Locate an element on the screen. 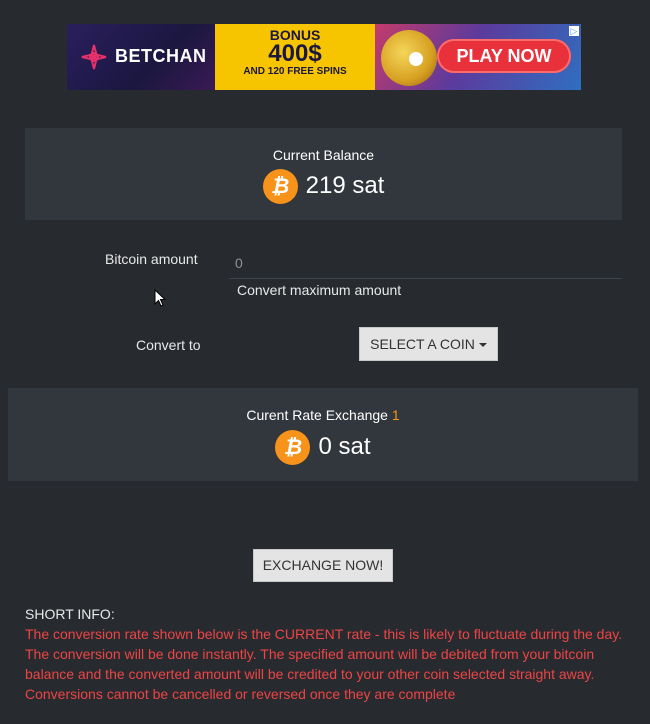  select-coin-label: SELECT A COIN is located at coordinates (422, 344).